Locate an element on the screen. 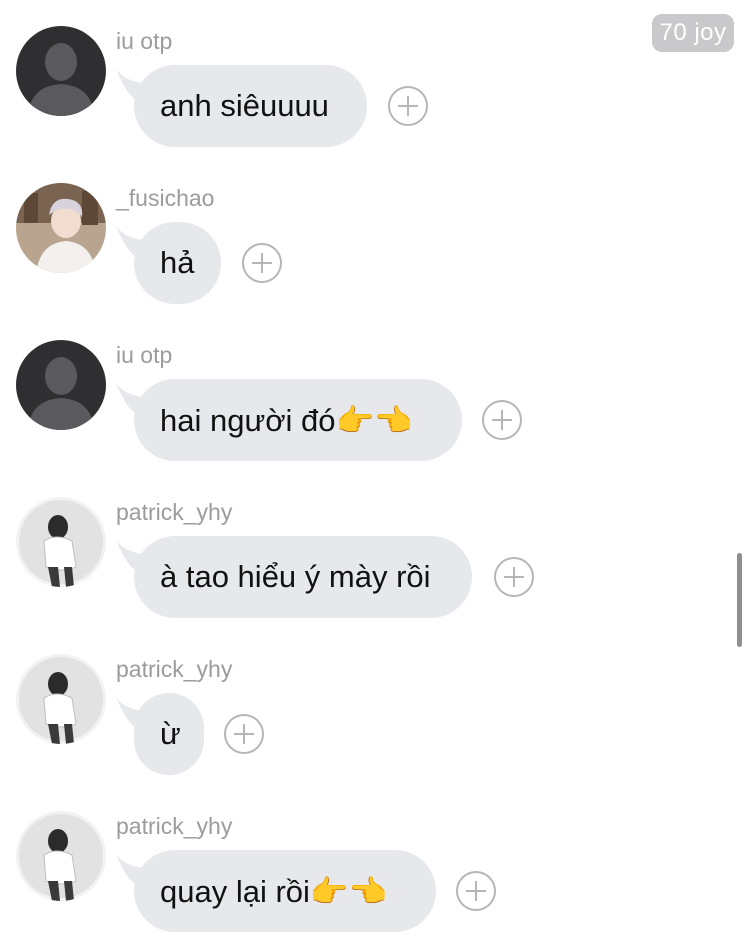  message-bubble: hai người đó👉👈 is located at coordinates (298, 420).